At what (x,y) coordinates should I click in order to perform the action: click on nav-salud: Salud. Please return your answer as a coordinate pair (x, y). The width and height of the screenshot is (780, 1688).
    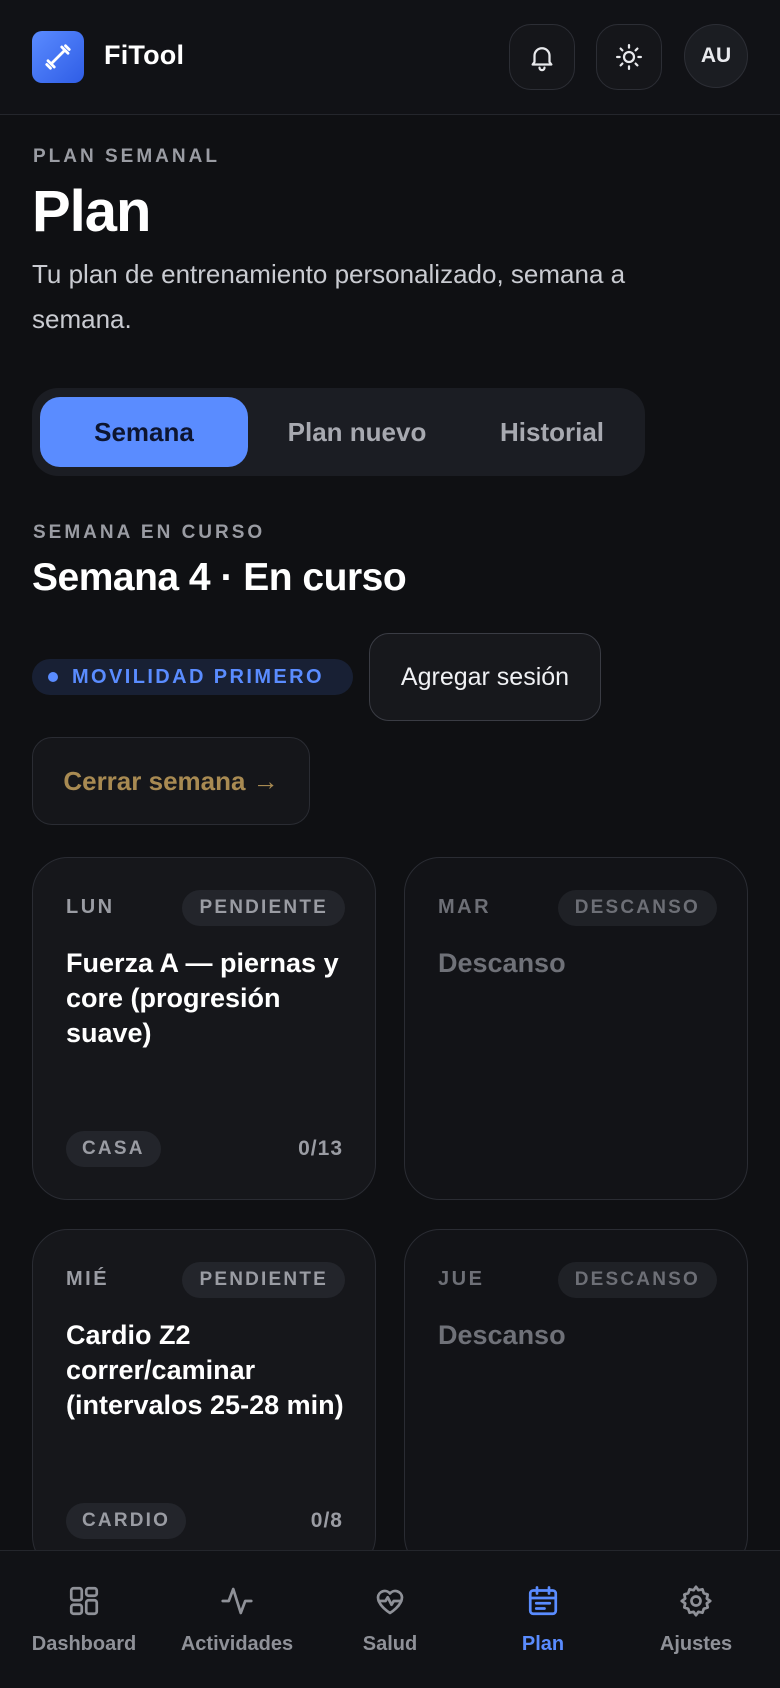
    Looking at the image, I should click on (390, 1619).